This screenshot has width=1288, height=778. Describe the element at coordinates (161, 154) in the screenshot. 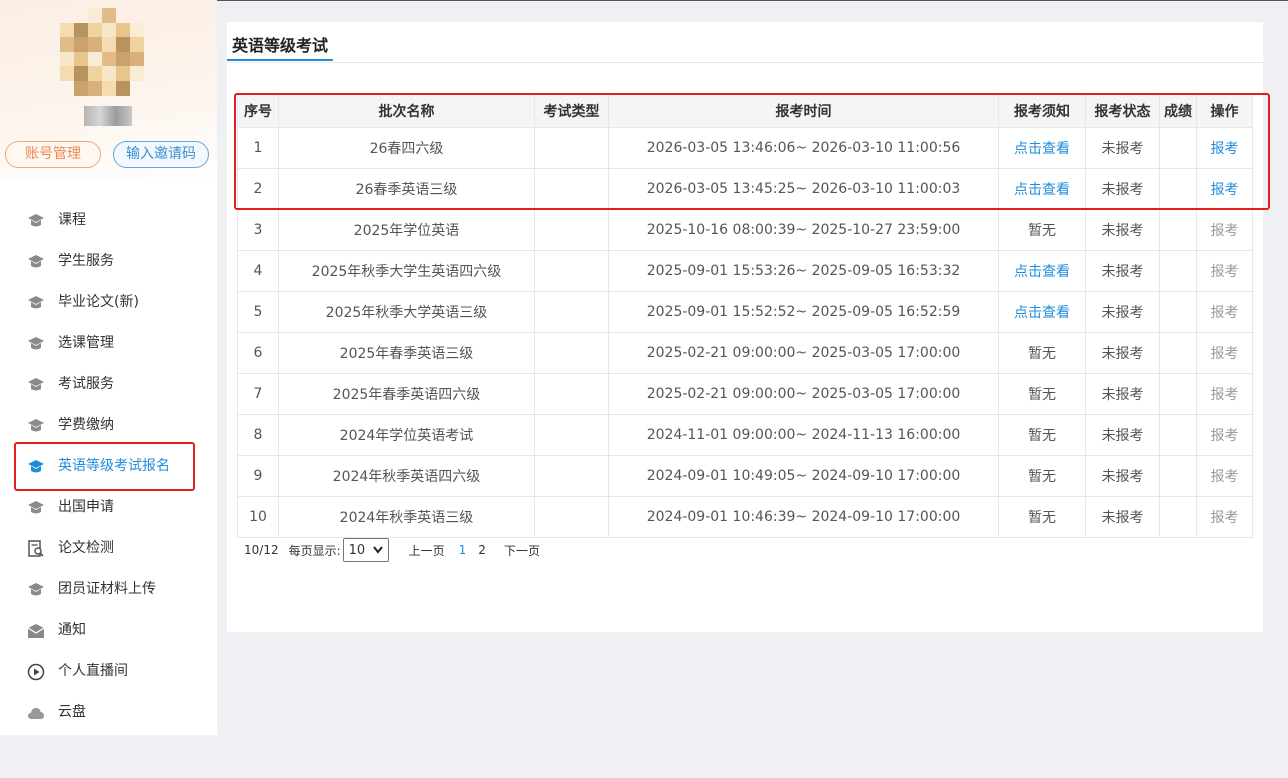

I see `invite-code-button: 输入邀请码` at that location.